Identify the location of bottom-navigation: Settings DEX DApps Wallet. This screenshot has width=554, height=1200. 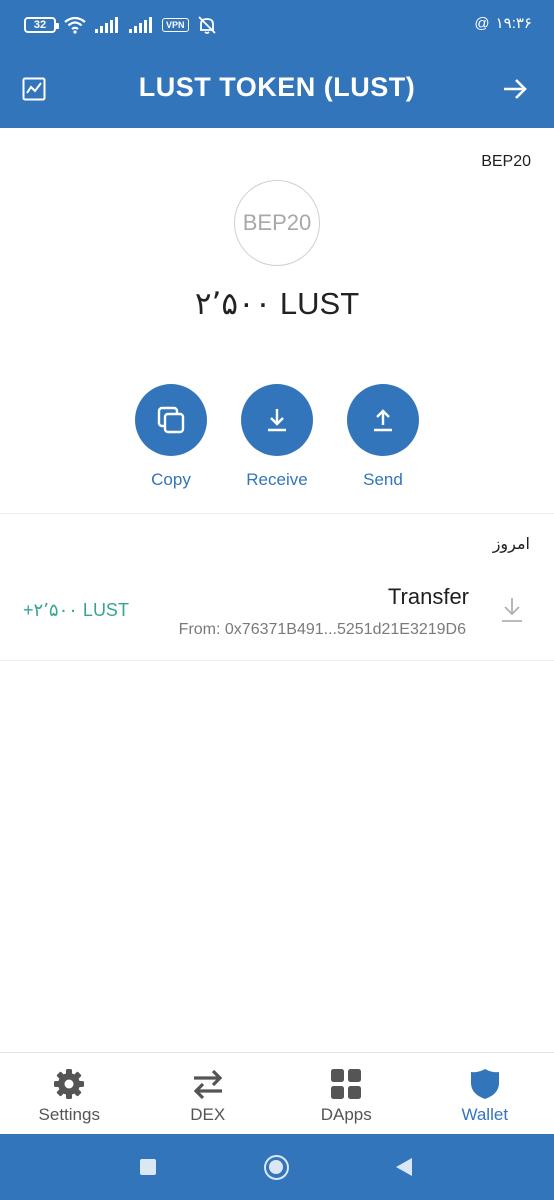
(277, 1093).